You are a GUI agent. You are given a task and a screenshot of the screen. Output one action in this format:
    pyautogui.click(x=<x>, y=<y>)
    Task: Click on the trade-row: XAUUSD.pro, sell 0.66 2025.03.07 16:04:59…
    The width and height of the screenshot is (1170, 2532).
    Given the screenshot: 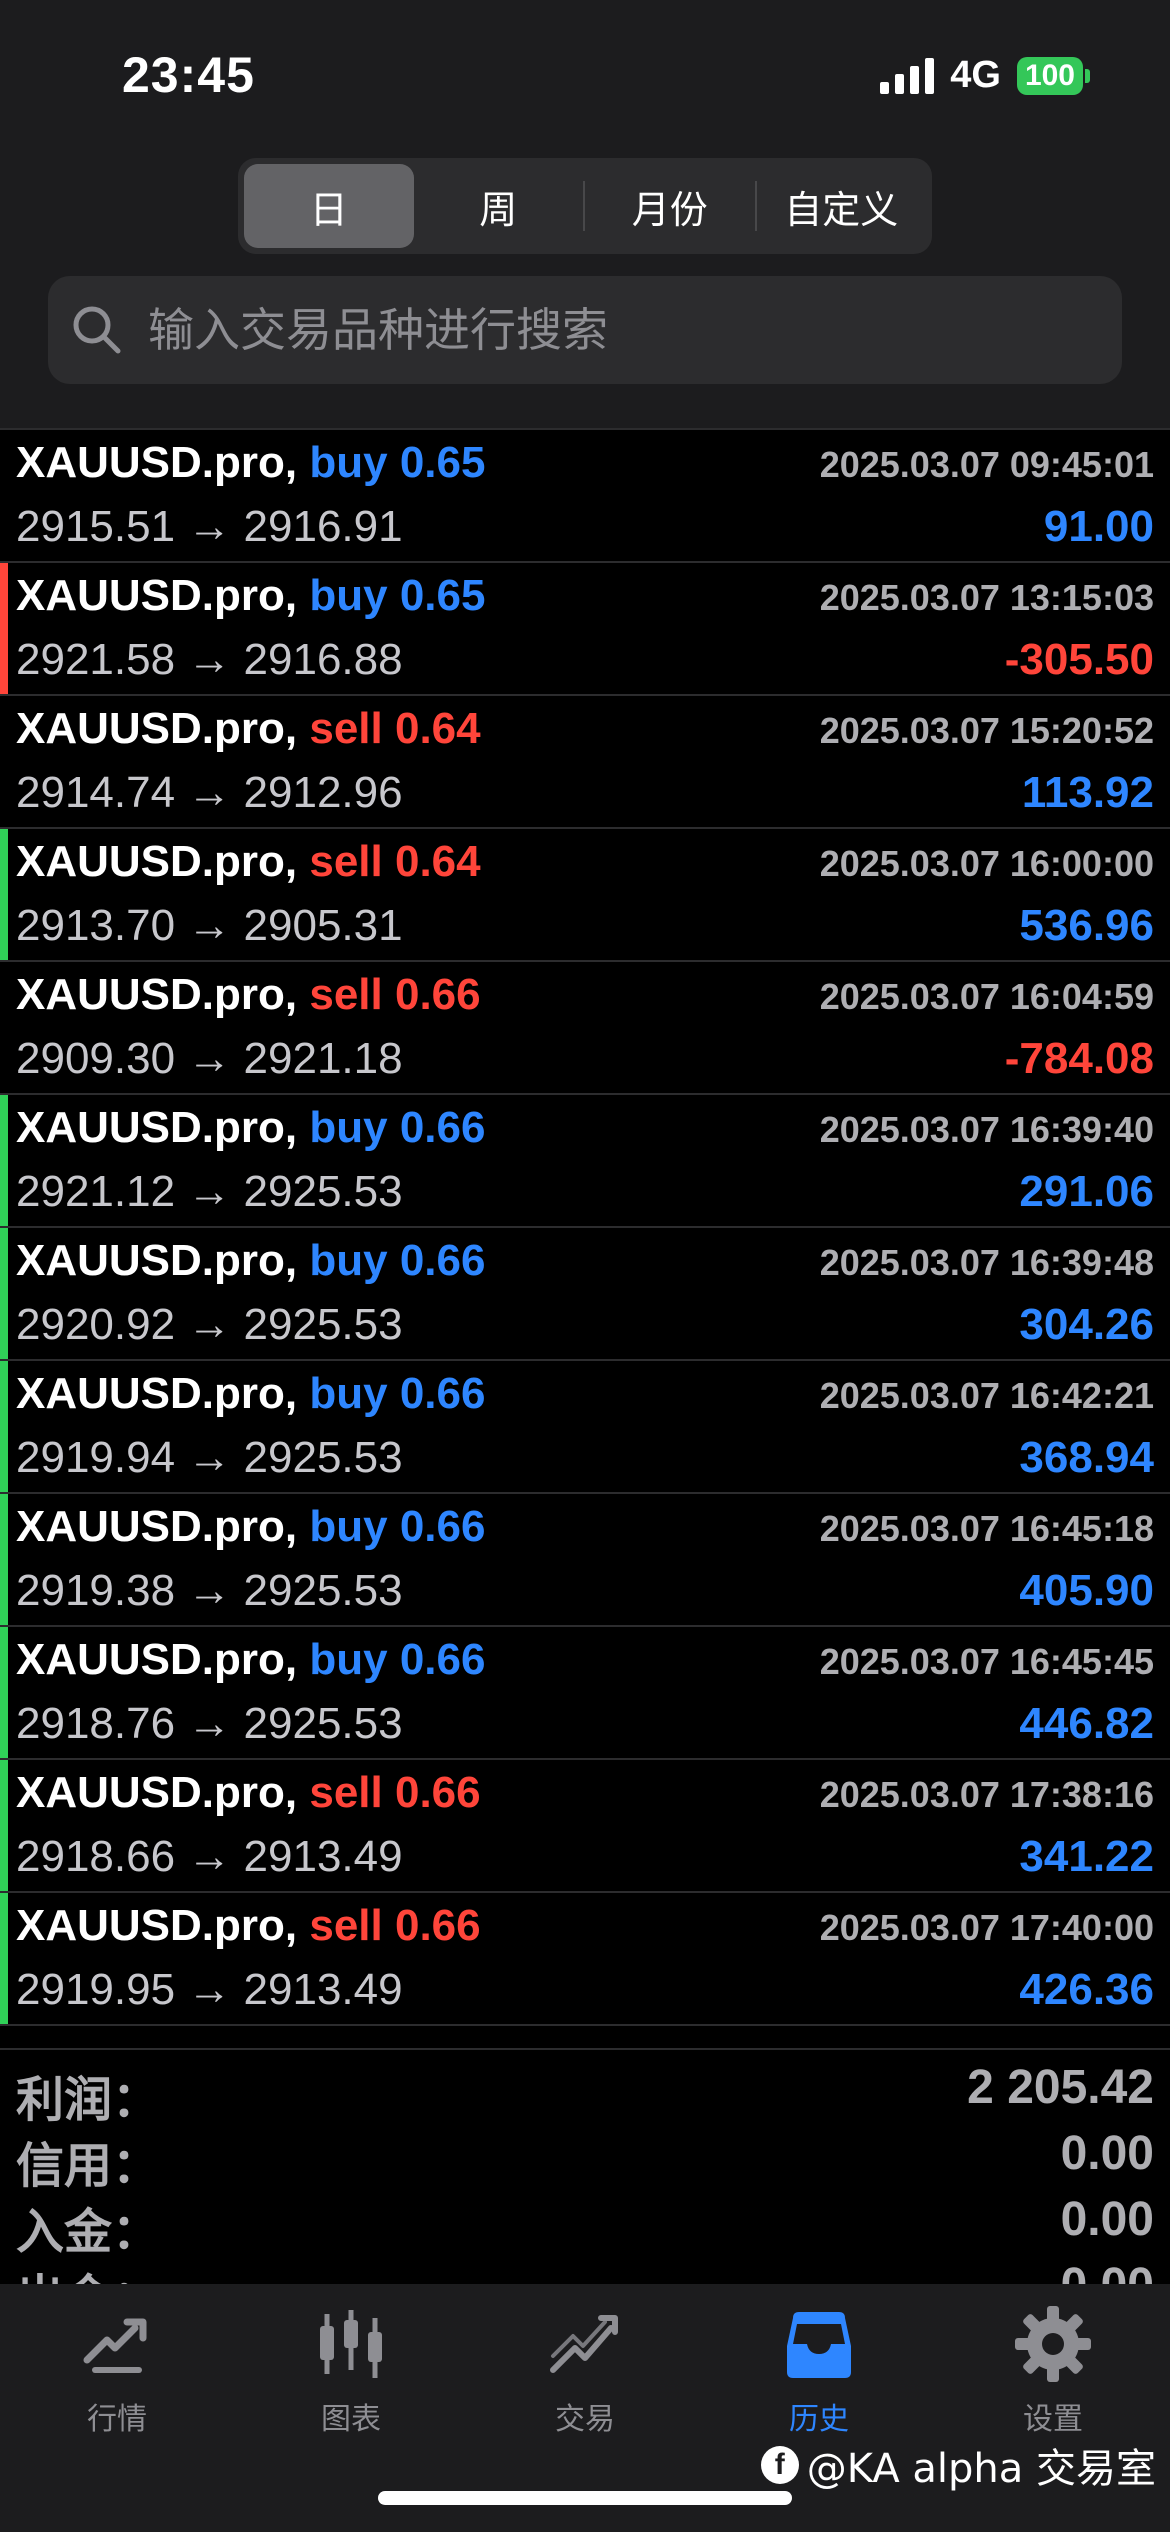 What is the action you would take?
    pyautogui.click(x=585, y=1026)
    